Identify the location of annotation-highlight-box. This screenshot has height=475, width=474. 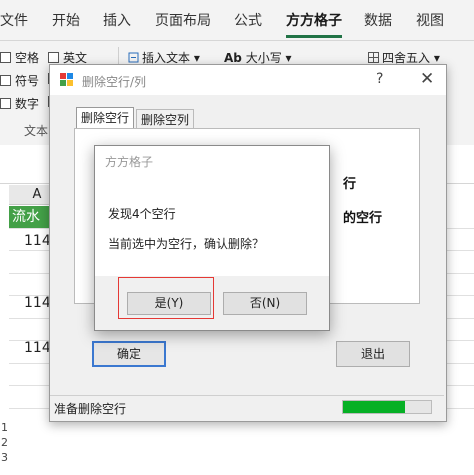
(166, 298).